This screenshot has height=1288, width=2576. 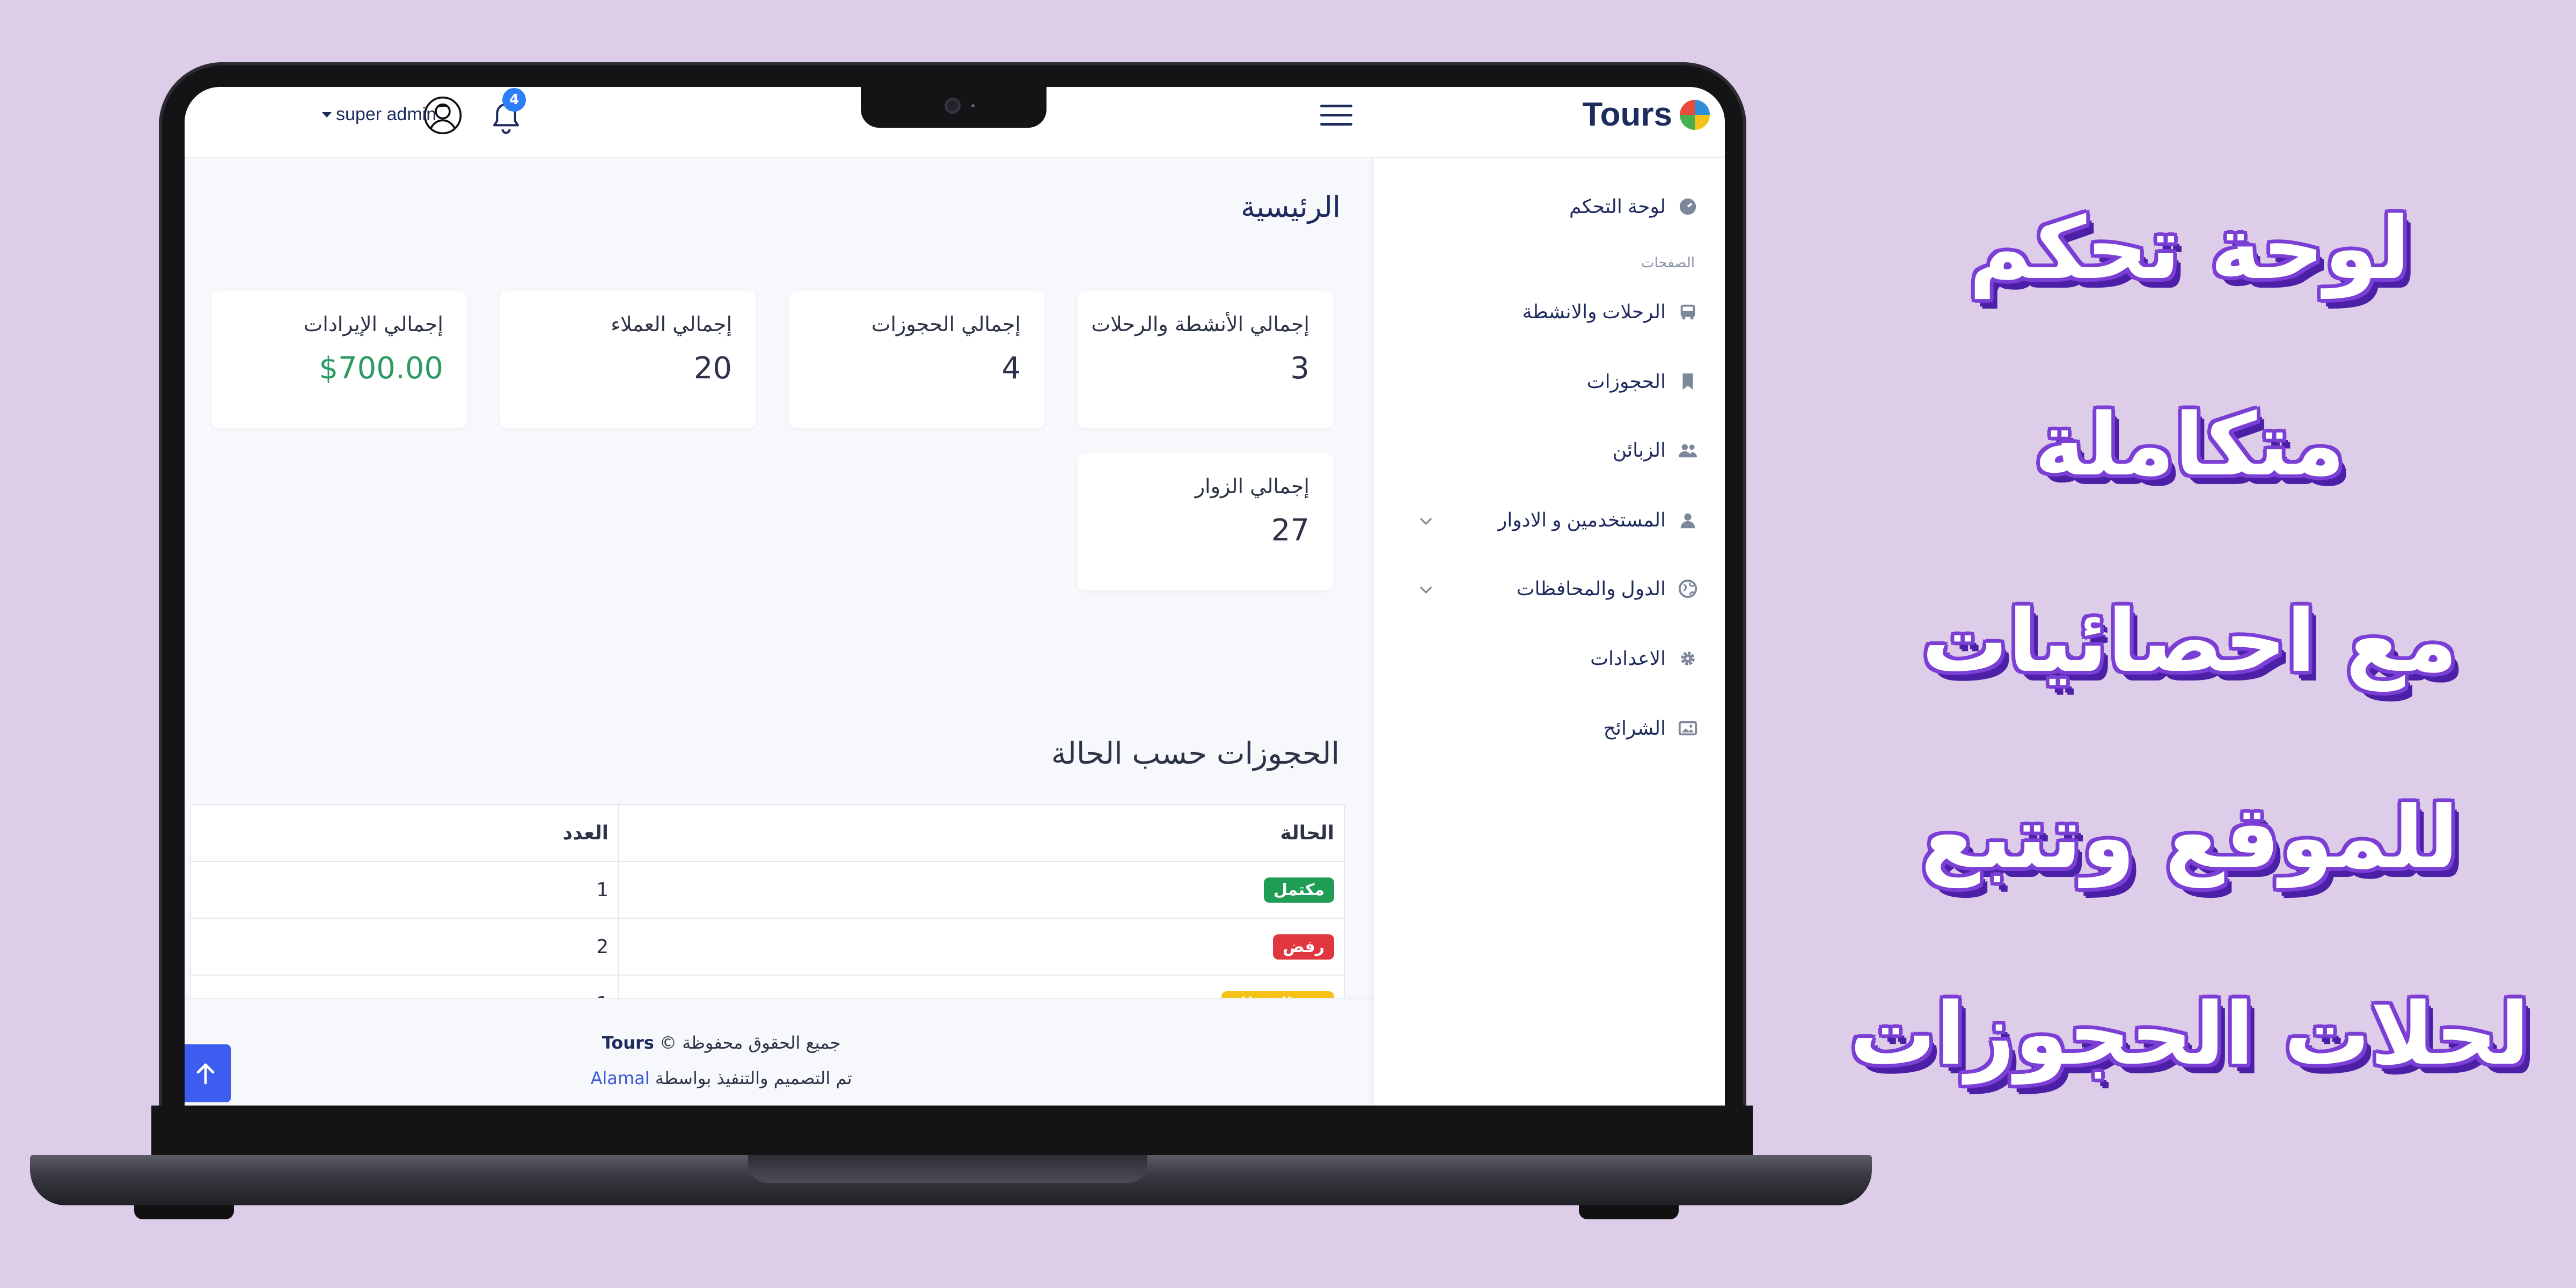 What do you see at coordinates (1252, 486) in the screenshot?
I see `stat-label: إجمالي الزوار` at bounding box center [1252, 486].